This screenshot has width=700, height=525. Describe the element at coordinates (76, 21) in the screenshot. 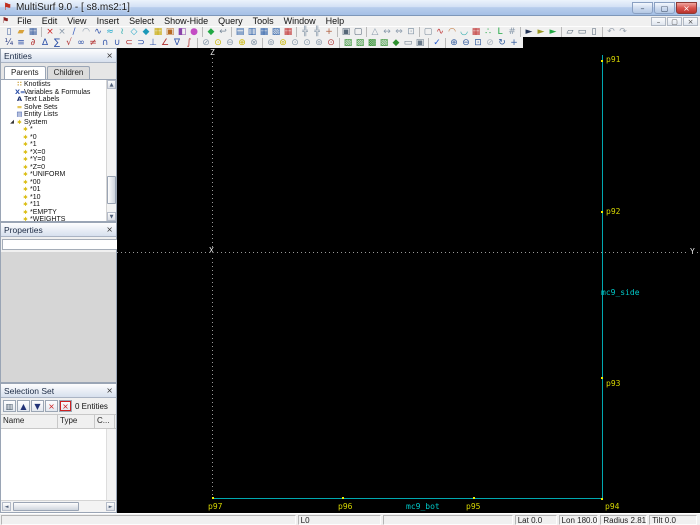

I see `menu-view: View` at that location.